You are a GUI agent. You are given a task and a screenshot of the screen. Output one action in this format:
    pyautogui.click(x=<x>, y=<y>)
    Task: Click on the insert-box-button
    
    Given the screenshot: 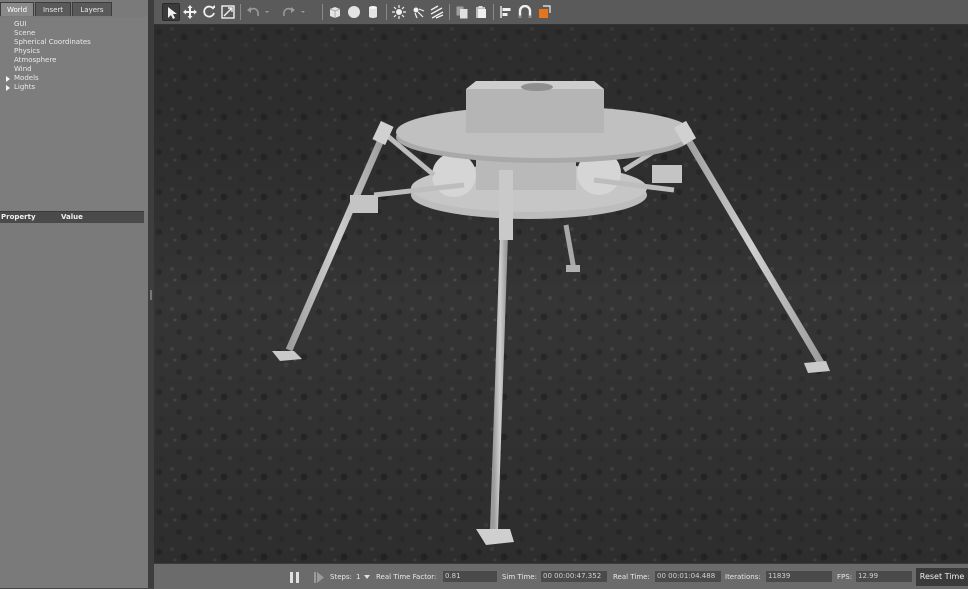 What is the action you would take?
    pyautogui.click(x=335, y=12)
    